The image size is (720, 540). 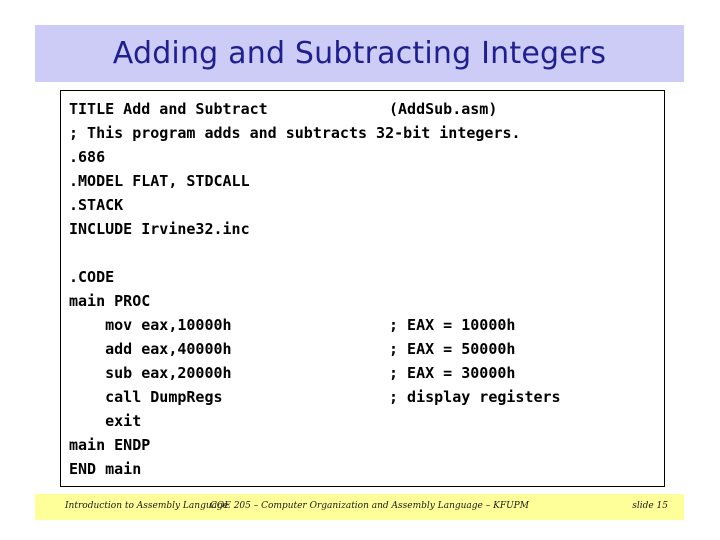 What do you see at coordinates (105, 421) in the screenshot?
I see `code-source-text: exit` at bounding box center [105, 421].